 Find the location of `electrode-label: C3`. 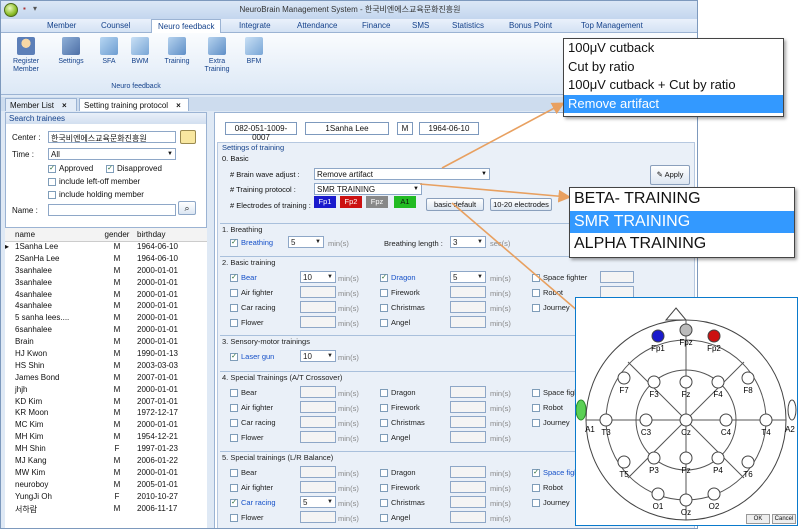

electrode-label: C3 is located at coordinates (646, 432).